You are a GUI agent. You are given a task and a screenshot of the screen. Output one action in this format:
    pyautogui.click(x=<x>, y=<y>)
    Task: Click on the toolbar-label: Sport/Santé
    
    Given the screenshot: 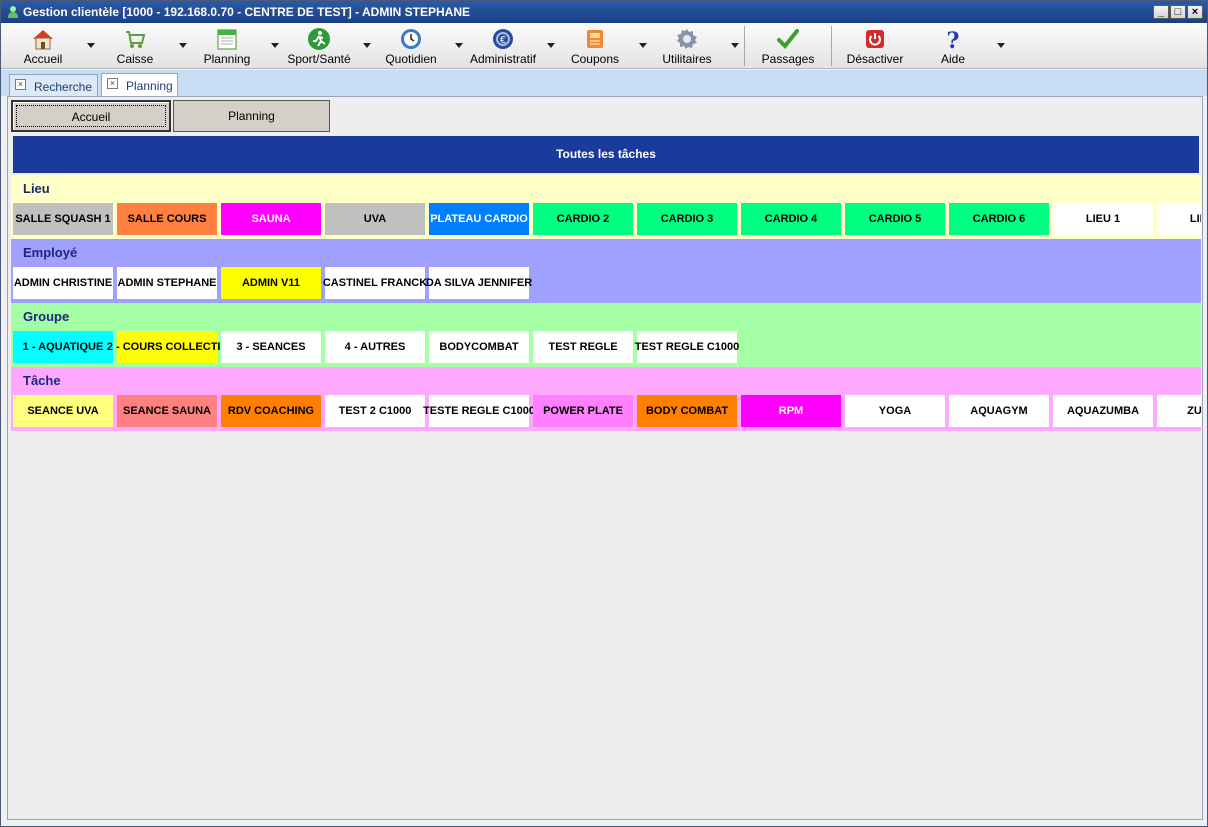 What is the action you would take?
    pyautogui.click(x=319, y=59)
    